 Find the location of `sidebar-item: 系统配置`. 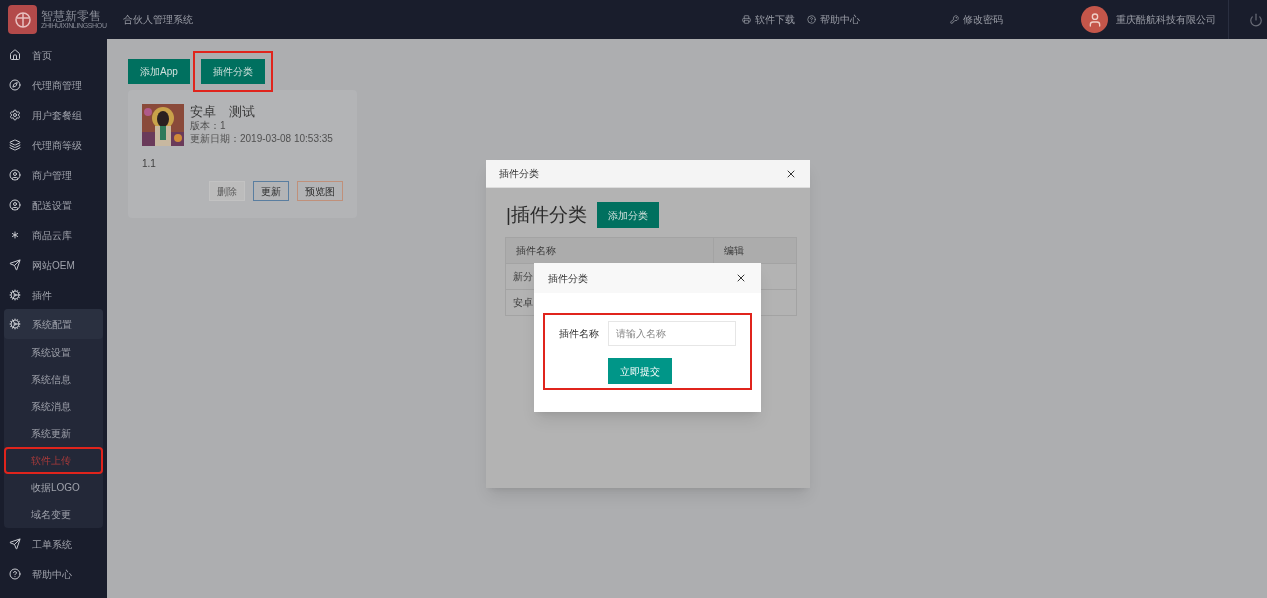

sidebar-item: 系统配置 is located at coordinates (53, 324).